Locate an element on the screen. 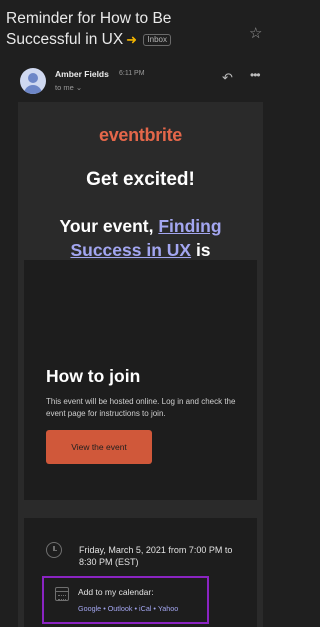 This screenshot has width=320, height=627. more-icon: ••• is located at coordinates (255, 75).